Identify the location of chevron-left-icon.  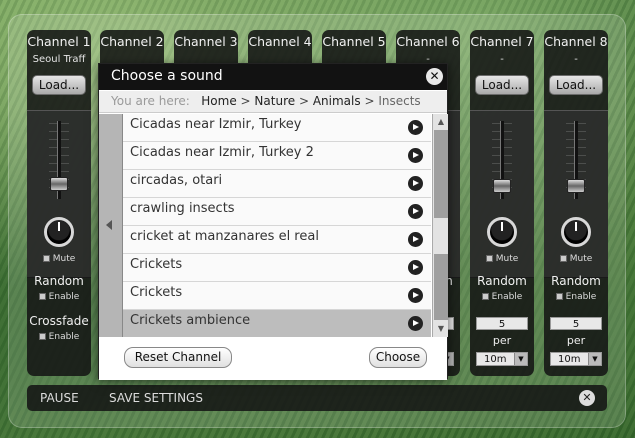
(109, 225).